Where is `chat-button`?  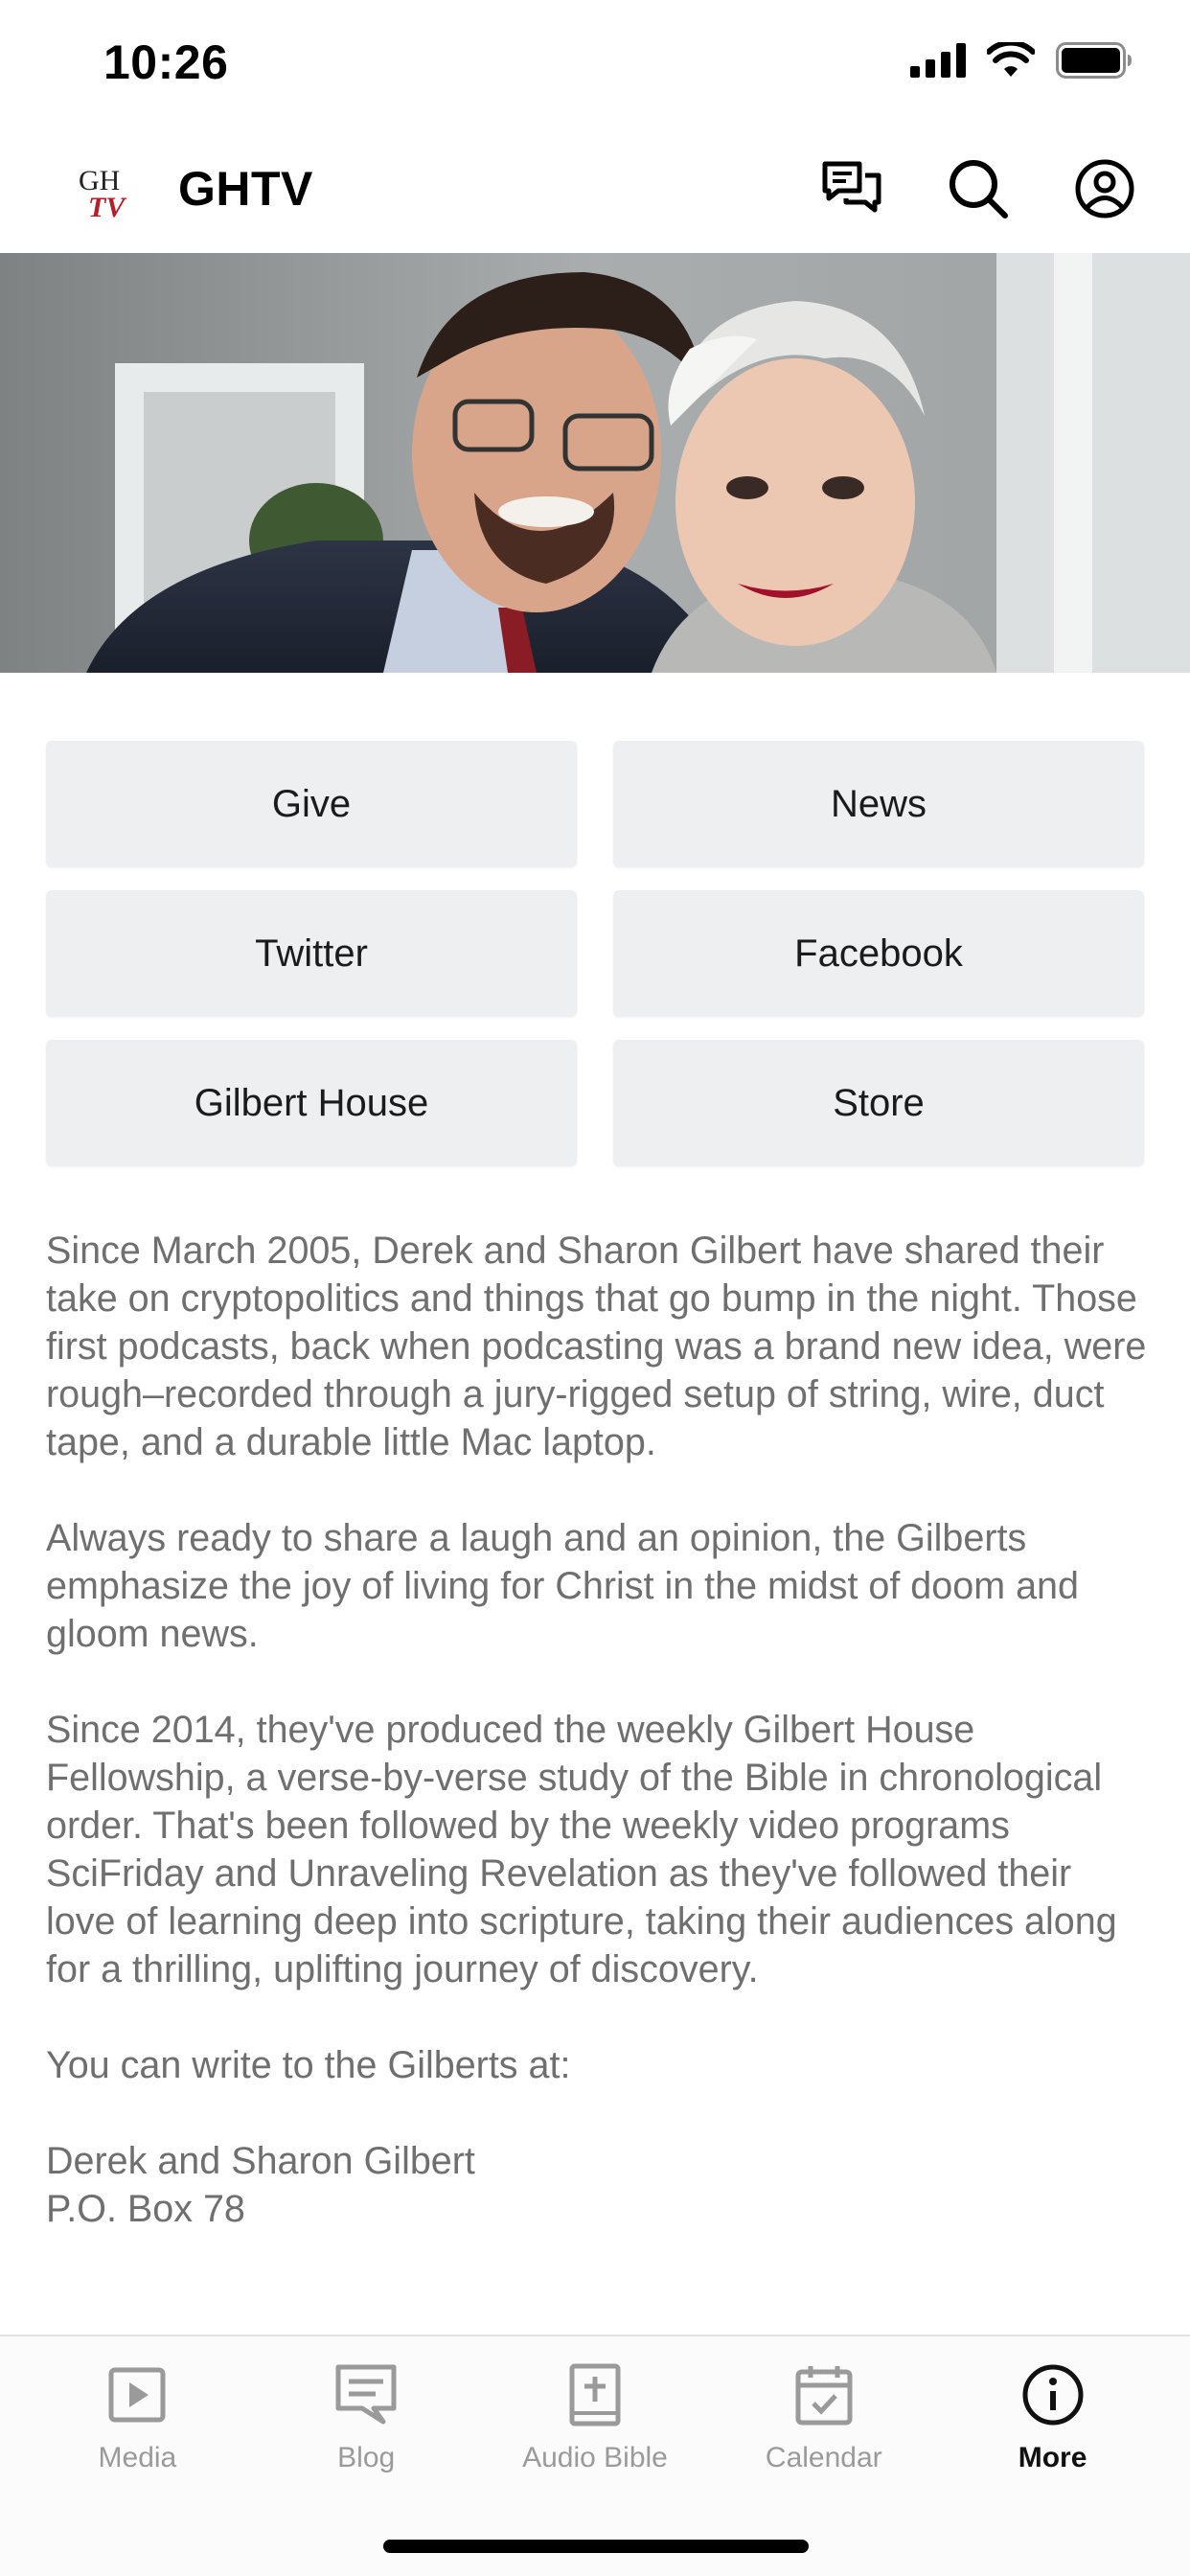
chat-button is located at coordinates (852, 188).